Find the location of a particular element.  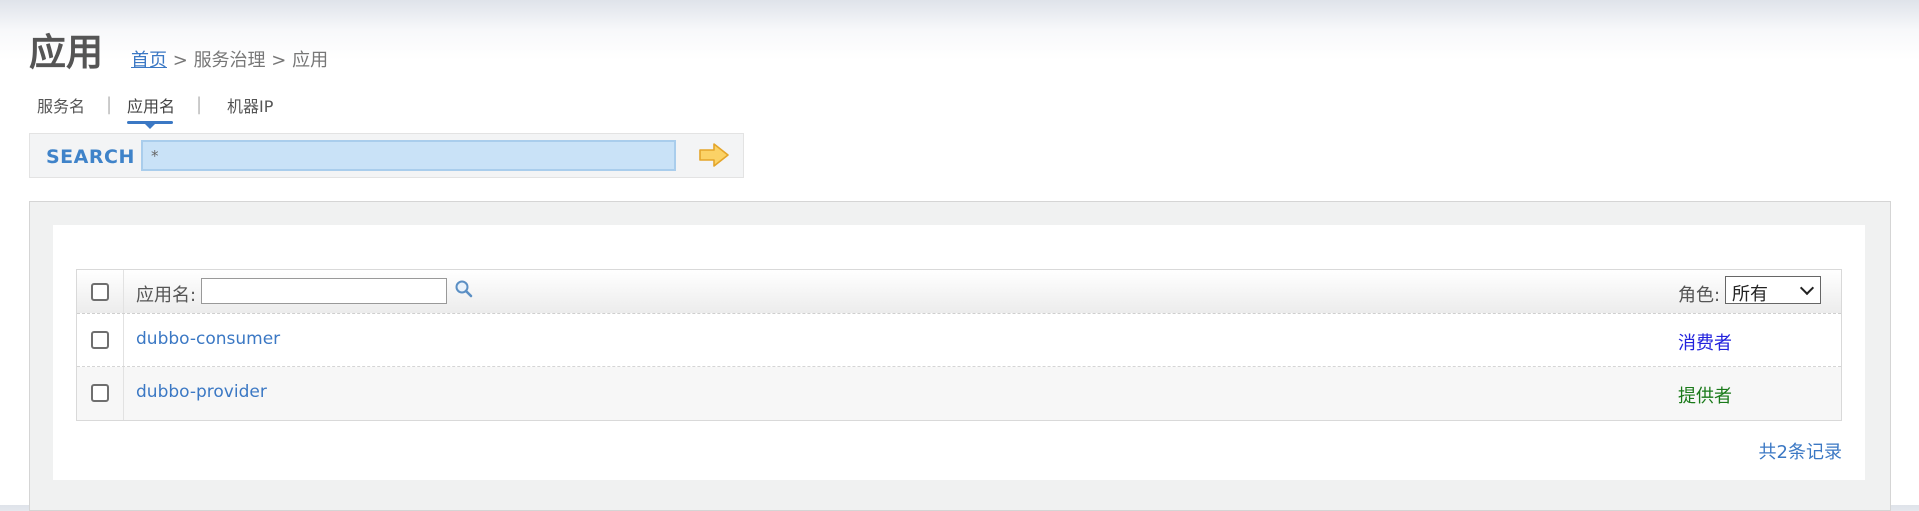

breadcrumb-current: 应用 is located at coordinates (310, 60).